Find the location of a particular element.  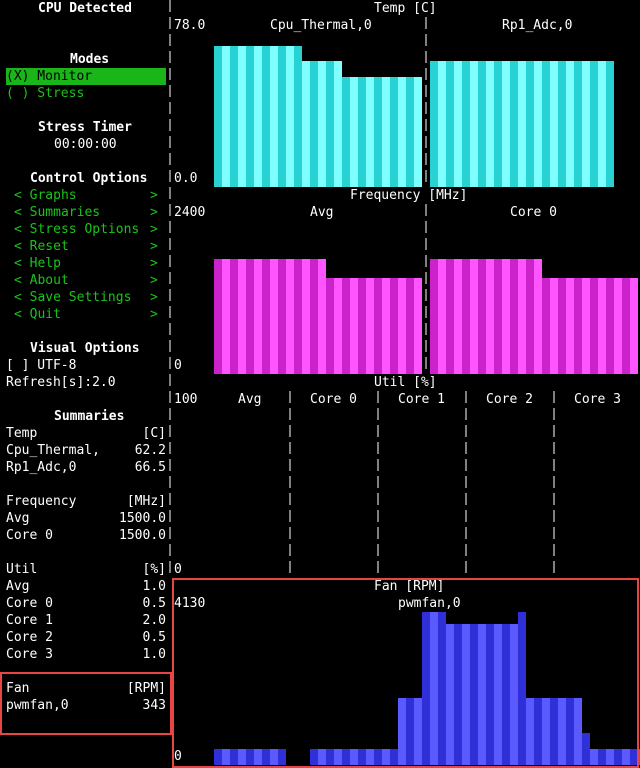

util-series-avg-label: Avg is located at coordinates (250, 399).